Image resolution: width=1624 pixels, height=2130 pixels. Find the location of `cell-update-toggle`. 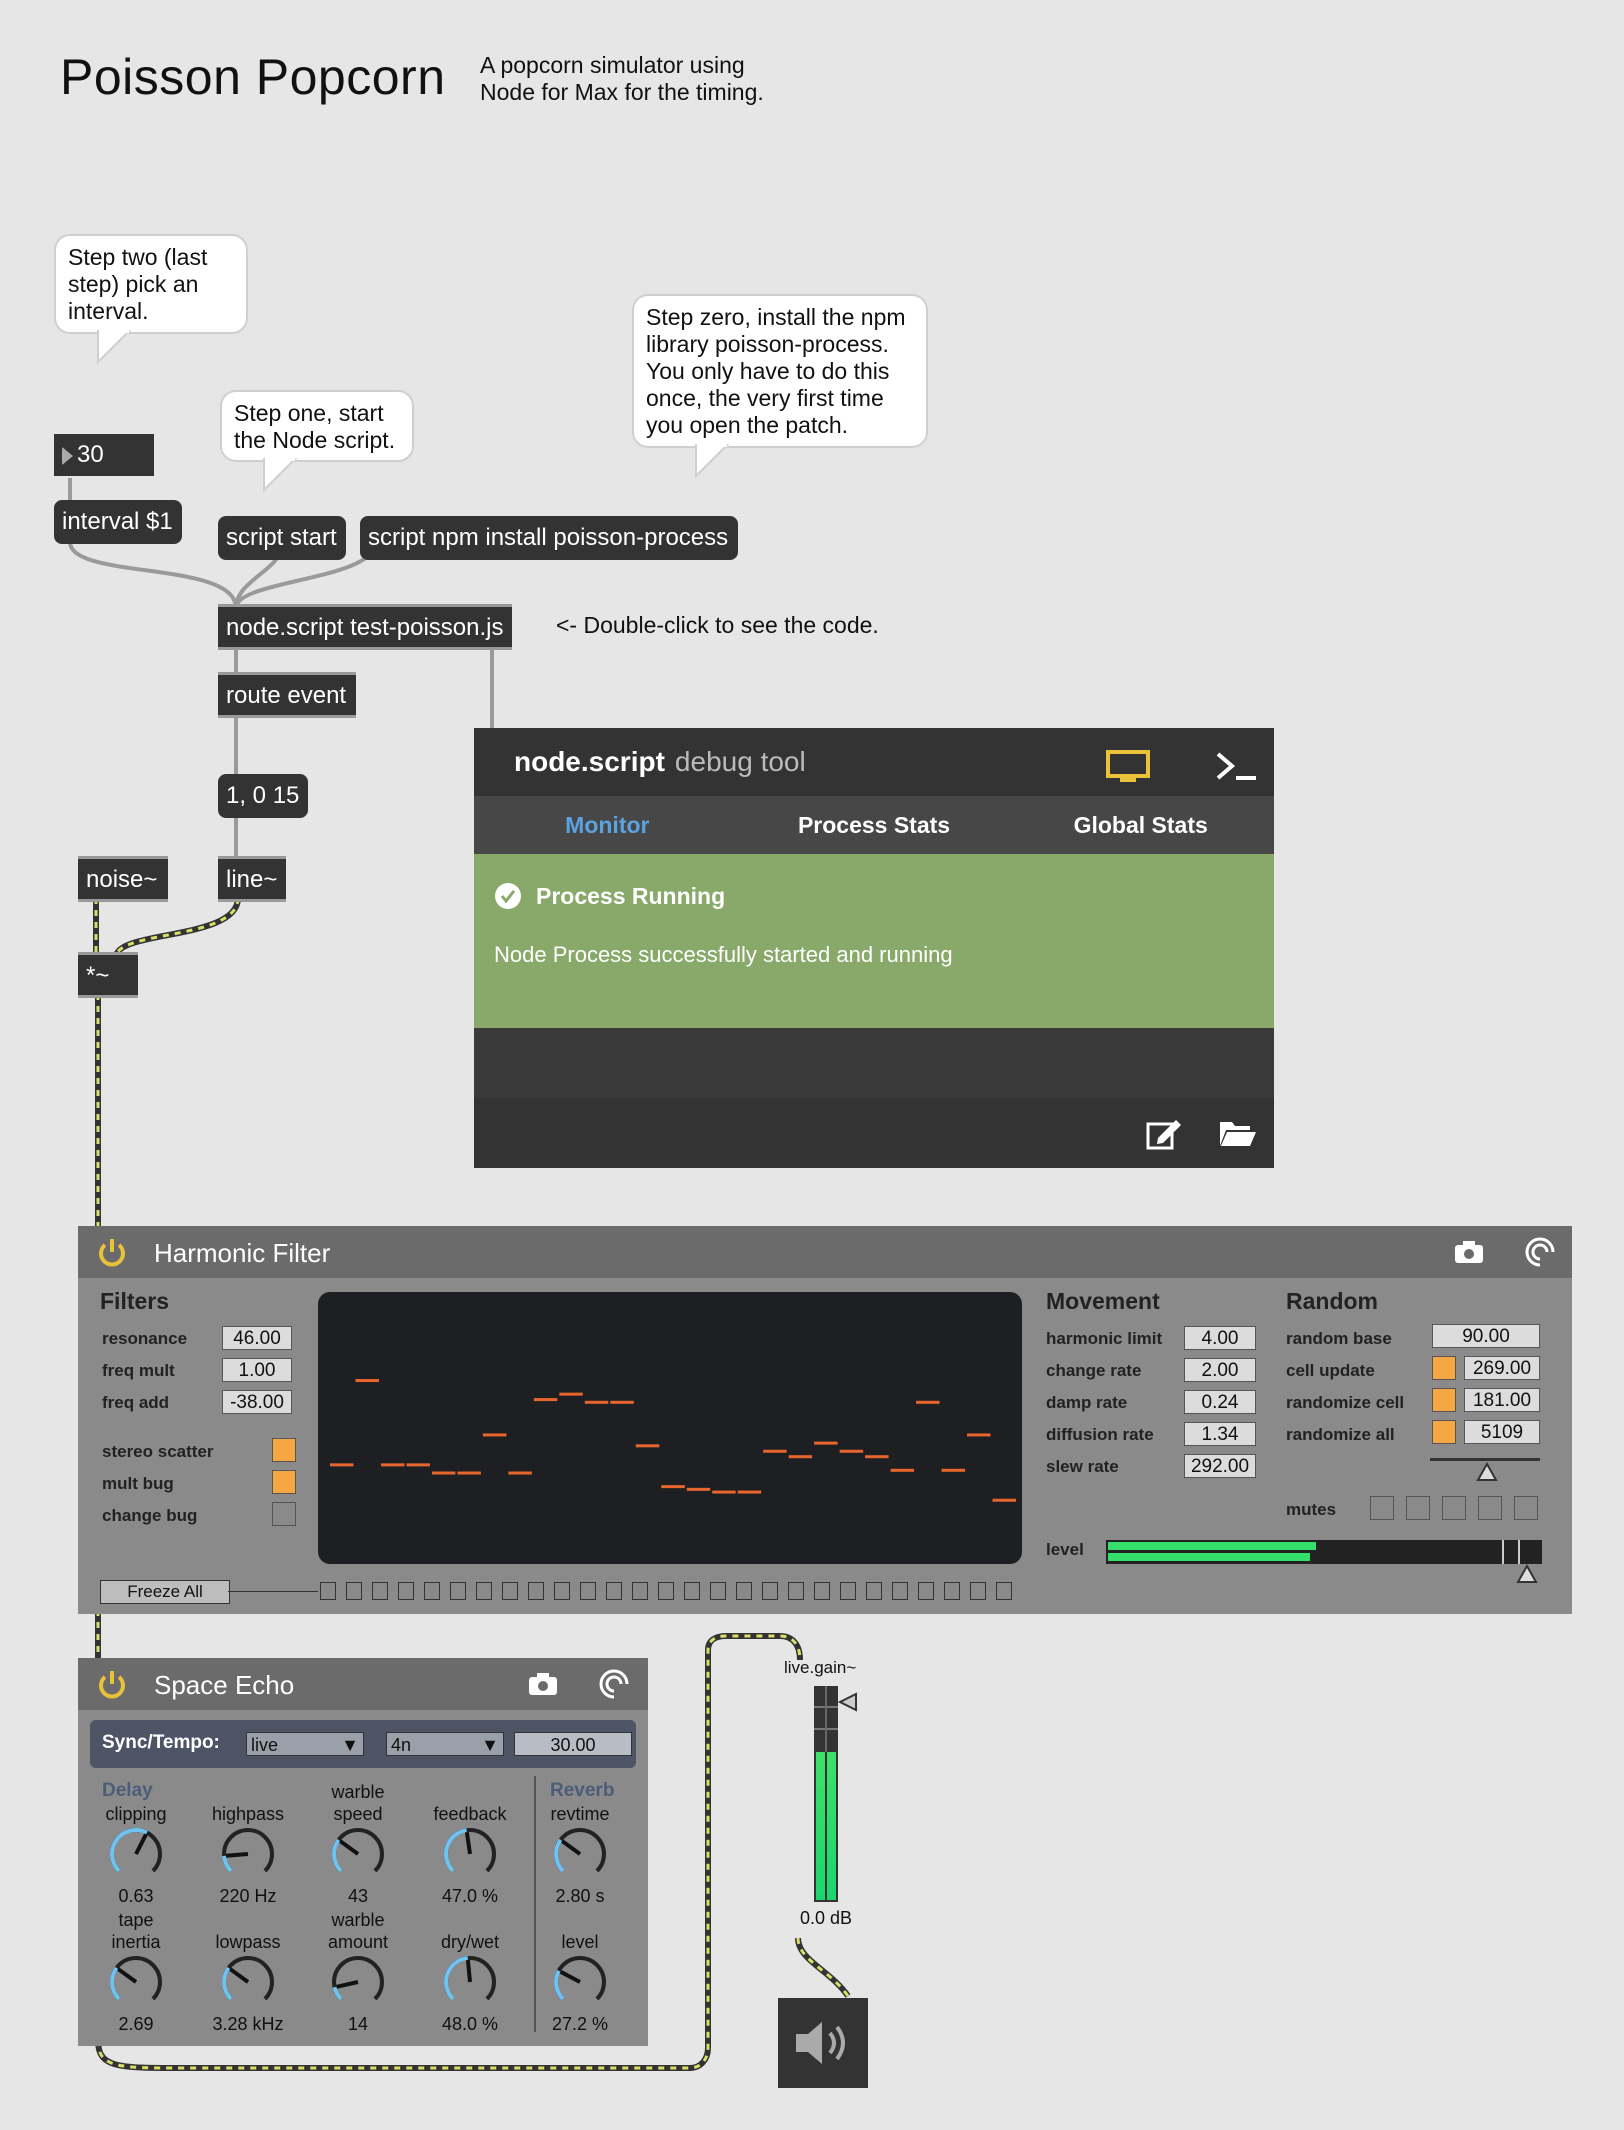

cell-update-toggle is located at coordinates (1444, 1368).